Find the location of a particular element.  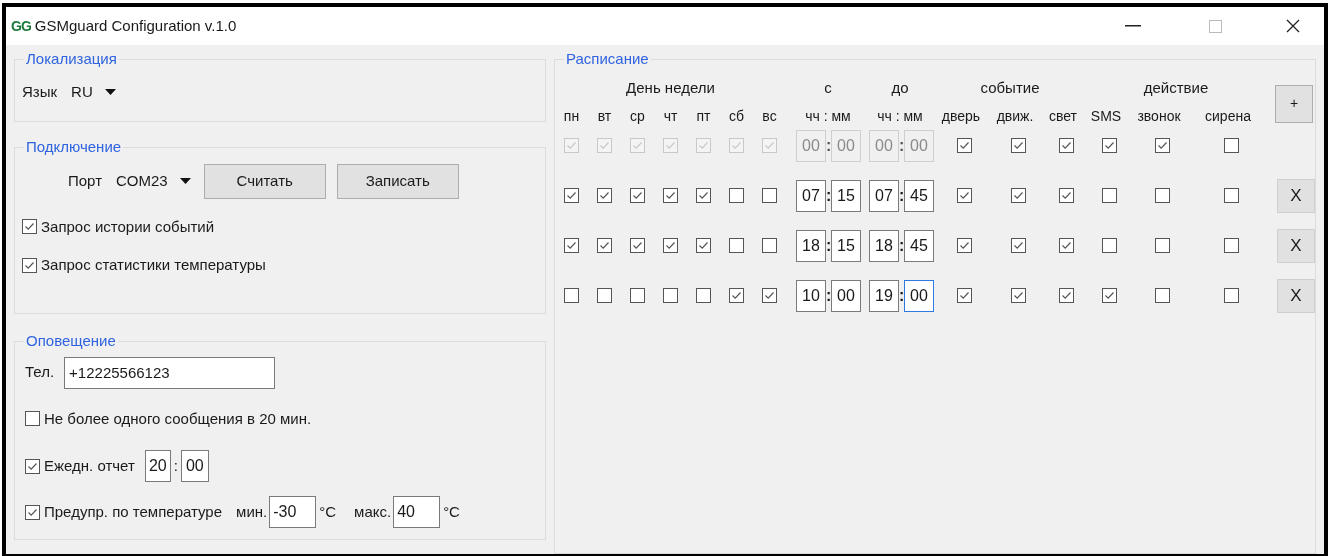

minimize-icon is located at coordinates (1133, 26).